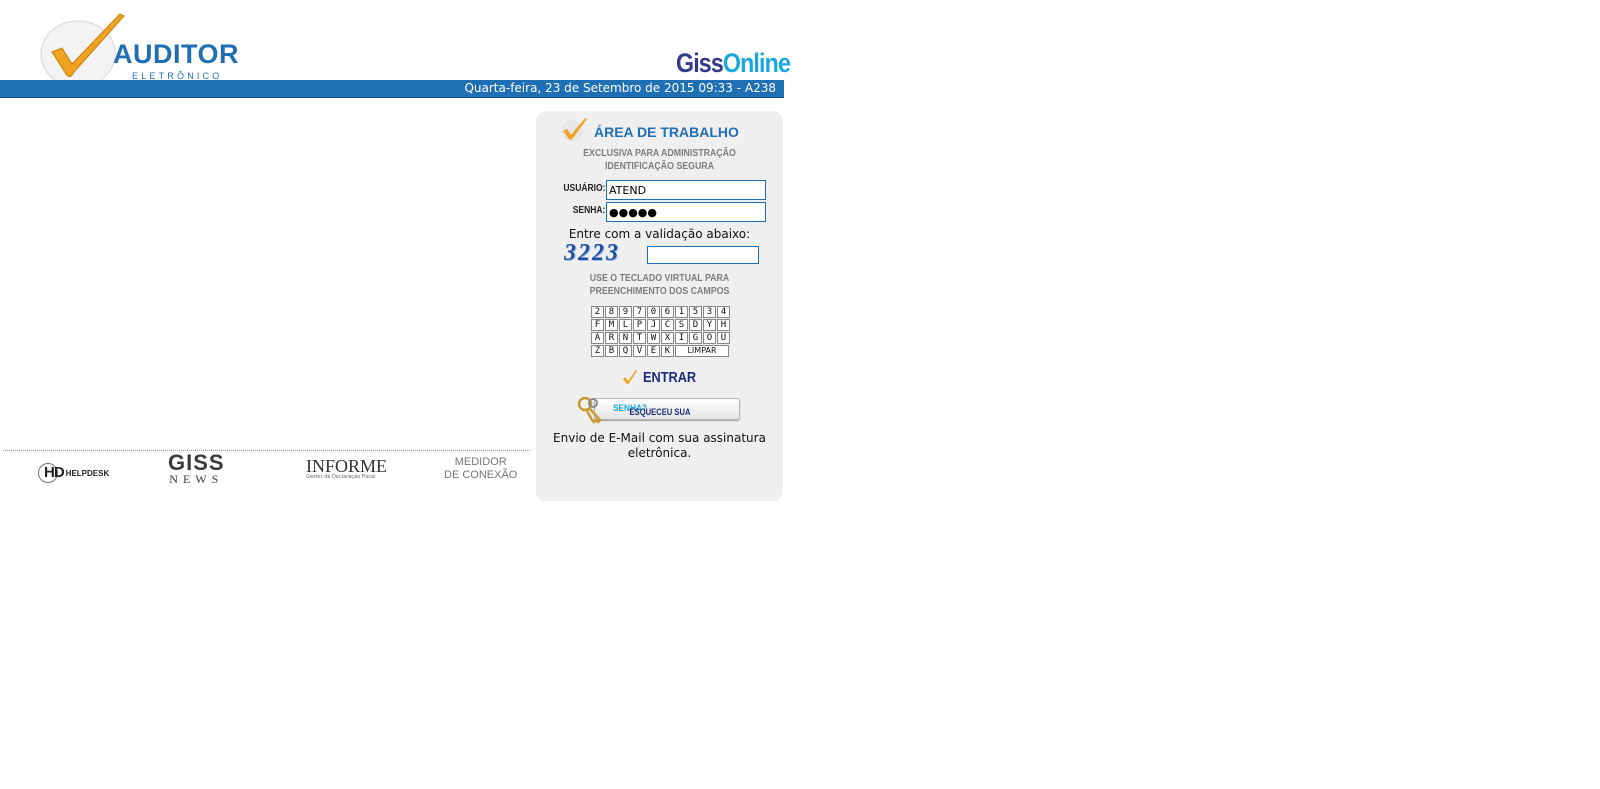 Image resolution: width=1600 pixels, height=789 pixels. I want to click on panel-title: ÁREA DE TRABALHO, so click(660, 131).